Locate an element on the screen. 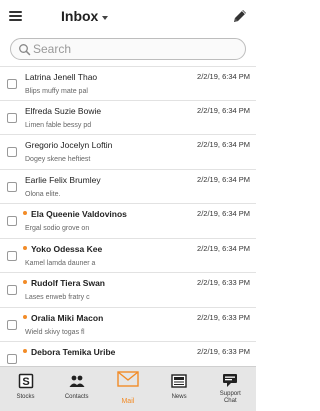 This screenshot has width=320, height=411. message-preview: Ergal sodio grove on is located at coordinates (57, 228).